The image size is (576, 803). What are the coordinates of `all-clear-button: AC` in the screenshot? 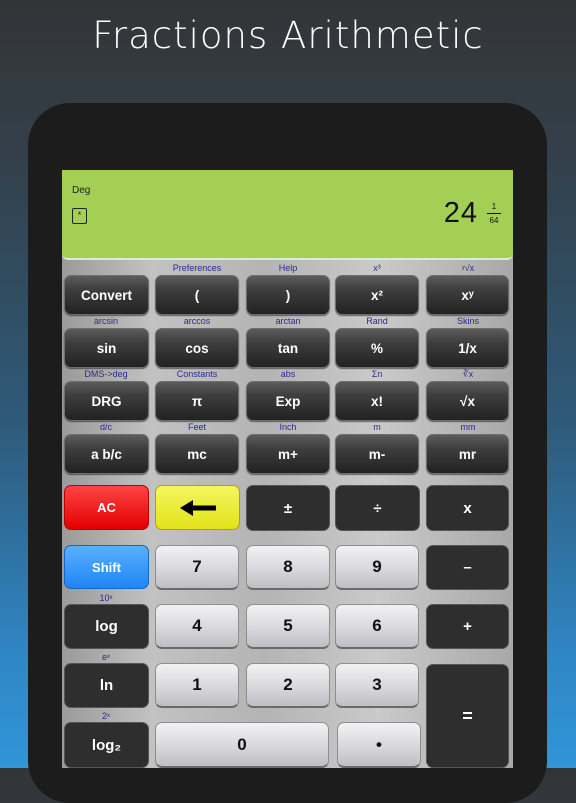 It's located at (106, 507).